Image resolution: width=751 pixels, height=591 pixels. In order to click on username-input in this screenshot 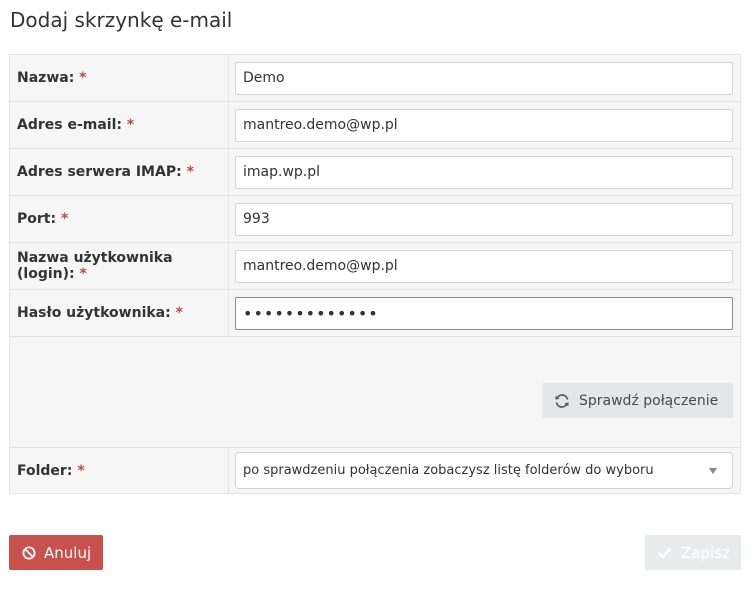, I will do `click(484, 266)`.